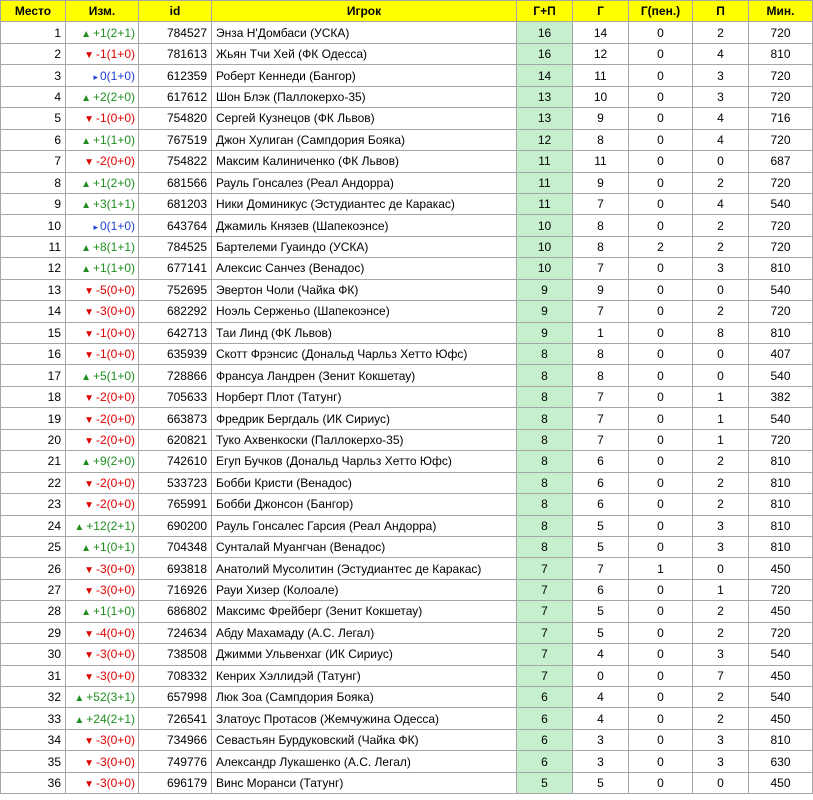 The width and height of the screenshot is (813, 800). Describe the element at coordinates (600, 354) in the screenshot. I see `goals-cell: 8` at that location.